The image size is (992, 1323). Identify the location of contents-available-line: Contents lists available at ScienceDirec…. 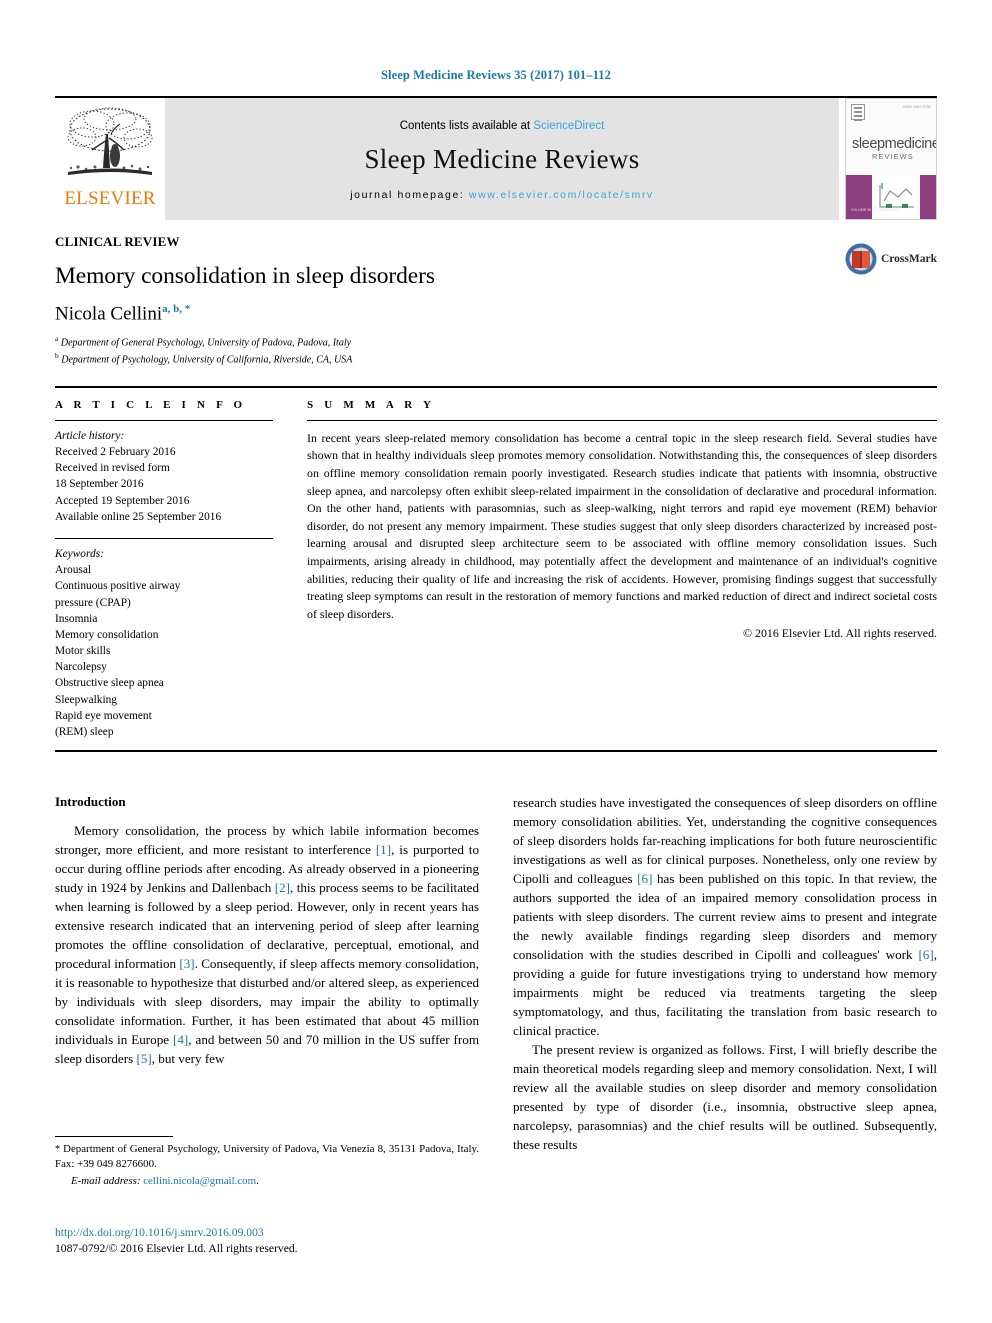
(502, 126).